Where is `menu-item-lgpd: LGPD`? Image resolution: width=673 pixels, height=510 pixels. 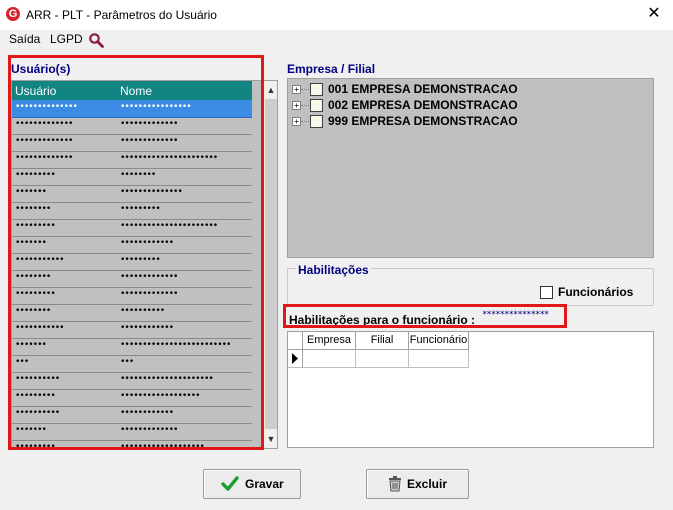
menu-item-lgpd: LGPD is located at coordinates (66, 40).